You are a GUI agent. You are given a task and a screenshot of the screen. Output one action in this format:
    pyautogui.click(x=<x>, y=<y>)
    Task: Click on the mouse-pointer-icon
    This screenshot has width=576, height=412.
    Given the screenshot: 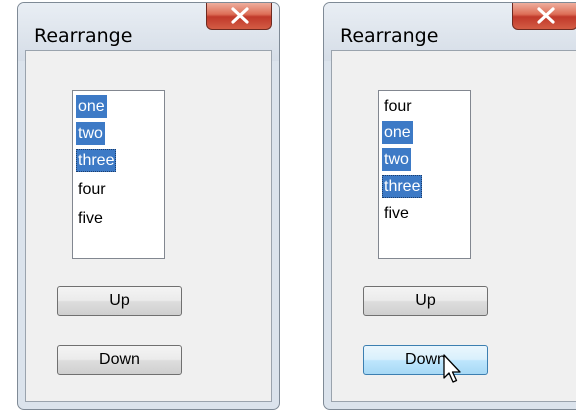 What is the action you would take?
    pyautogui.click(x=452, y=368)
    